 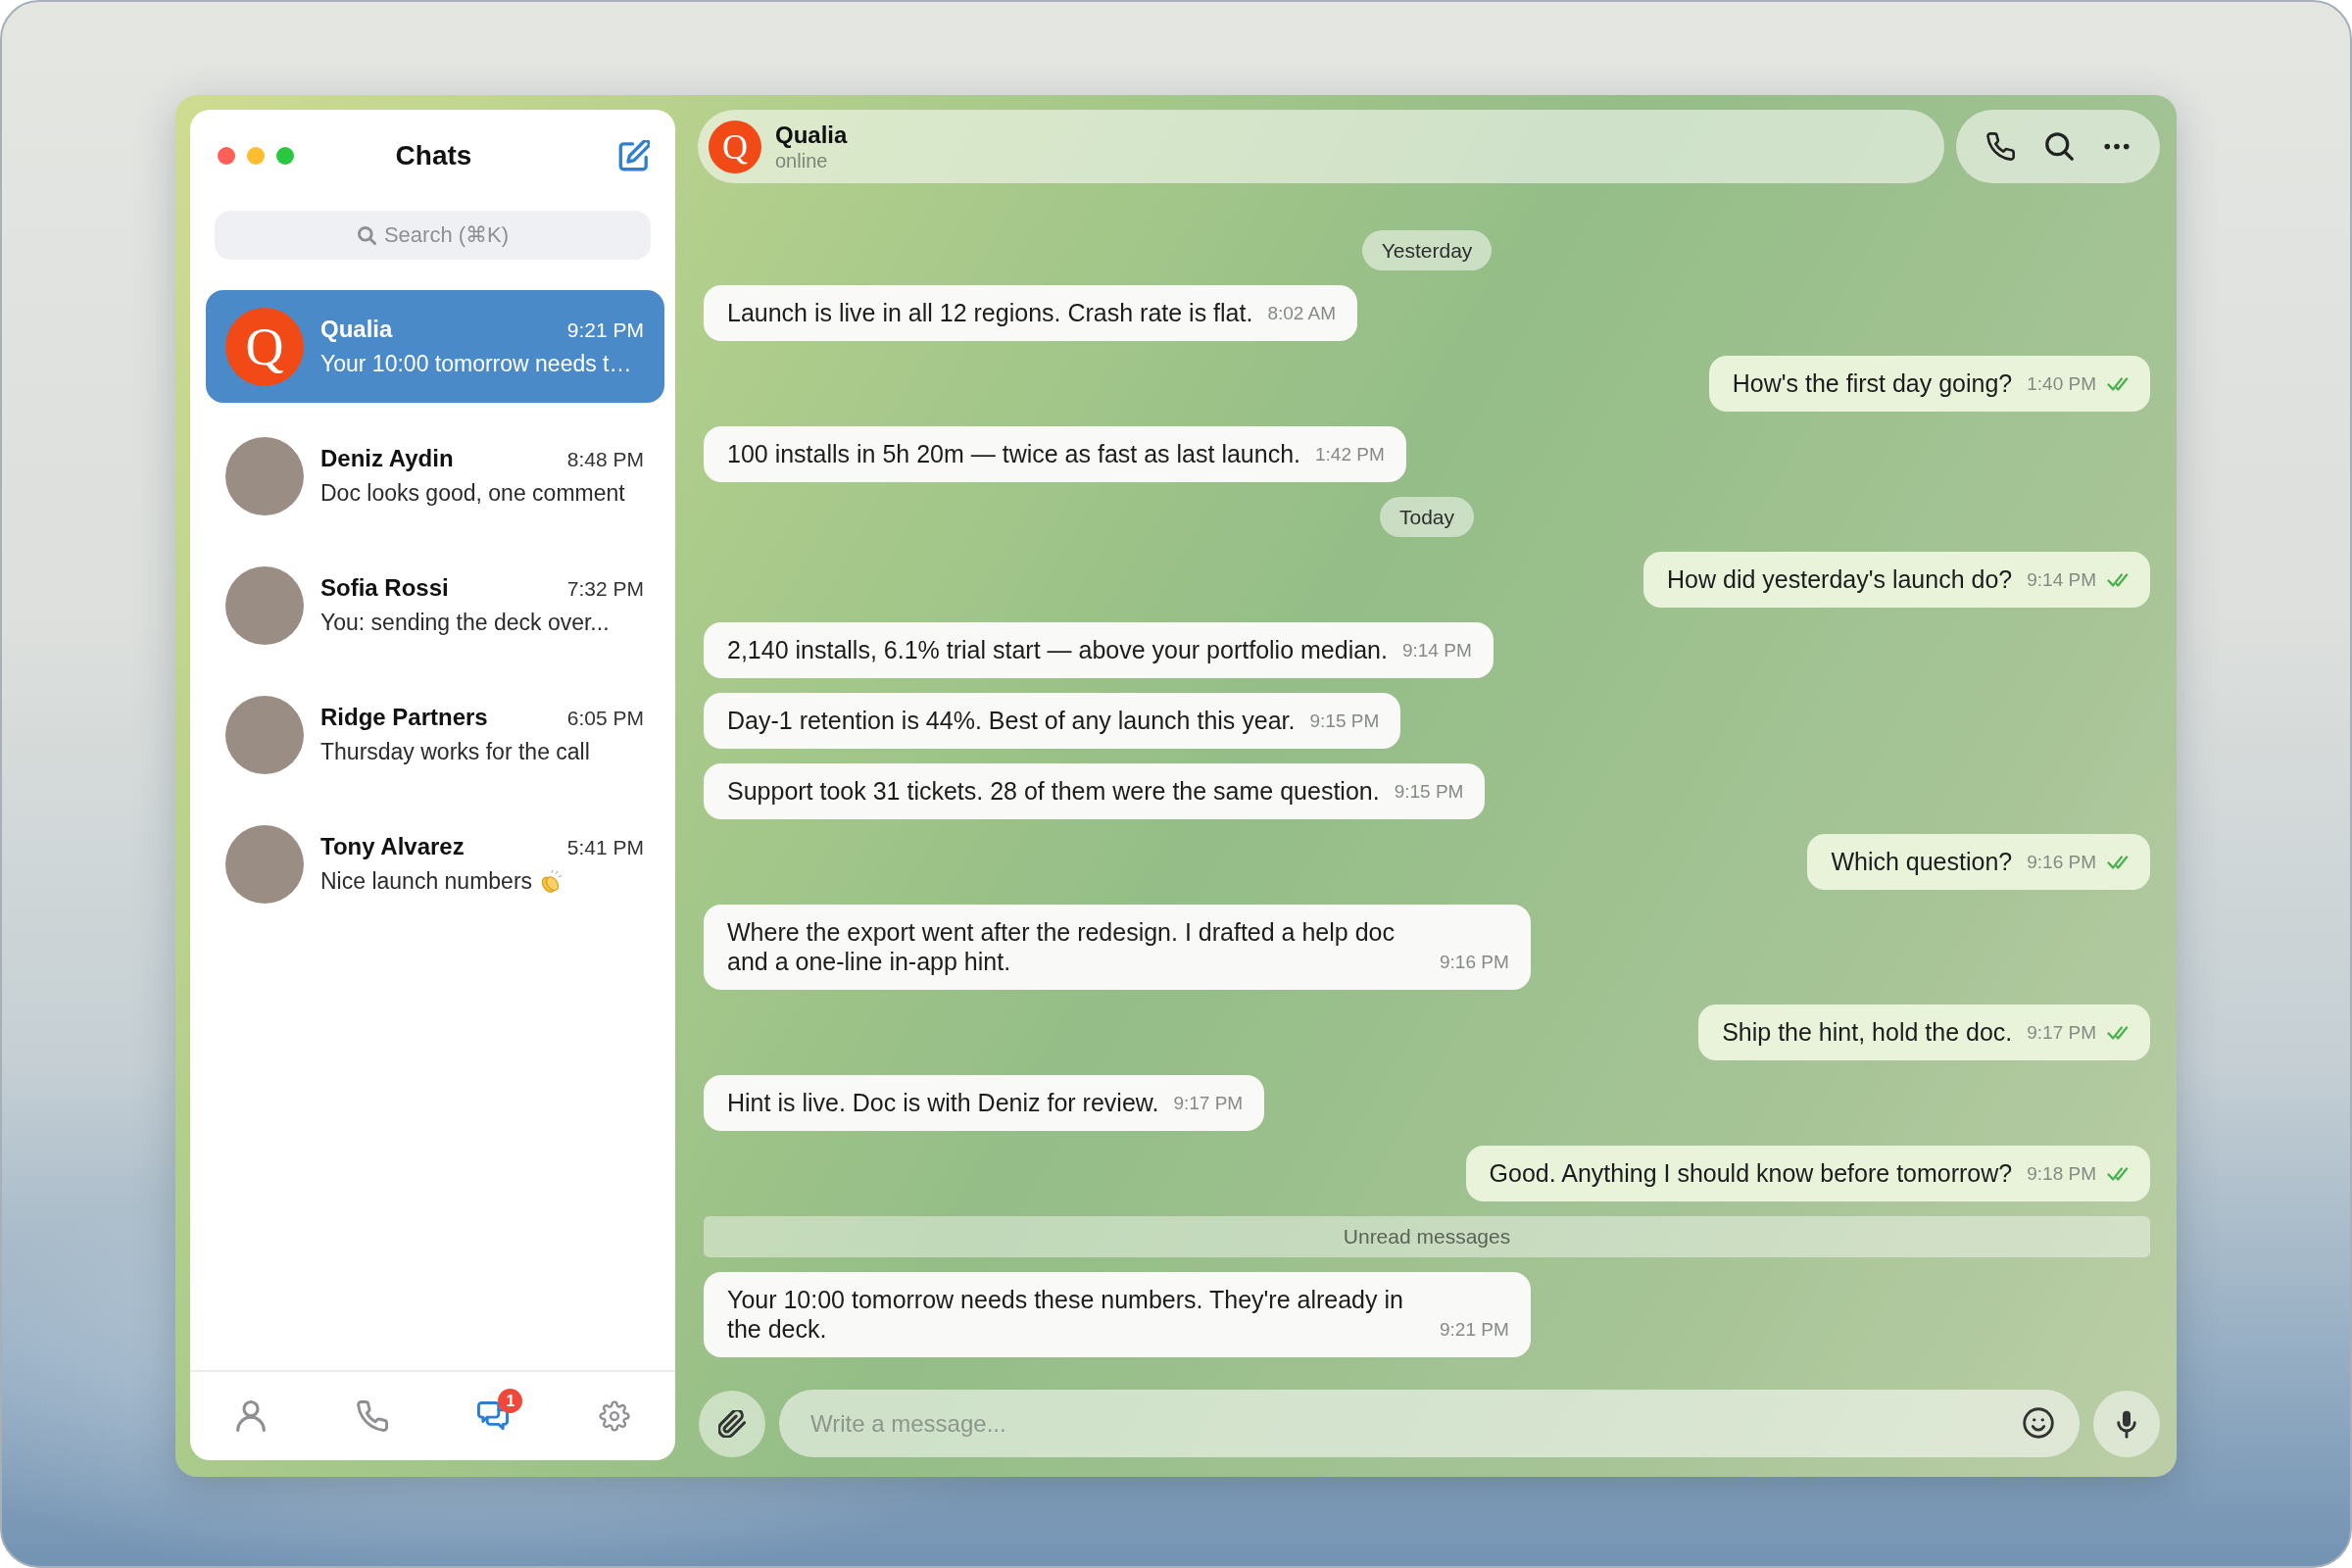 What do you see at coordinates (2117, 146) in the screenshot?
I see `ellipsis-icon` at bounding box center [2117, 146].